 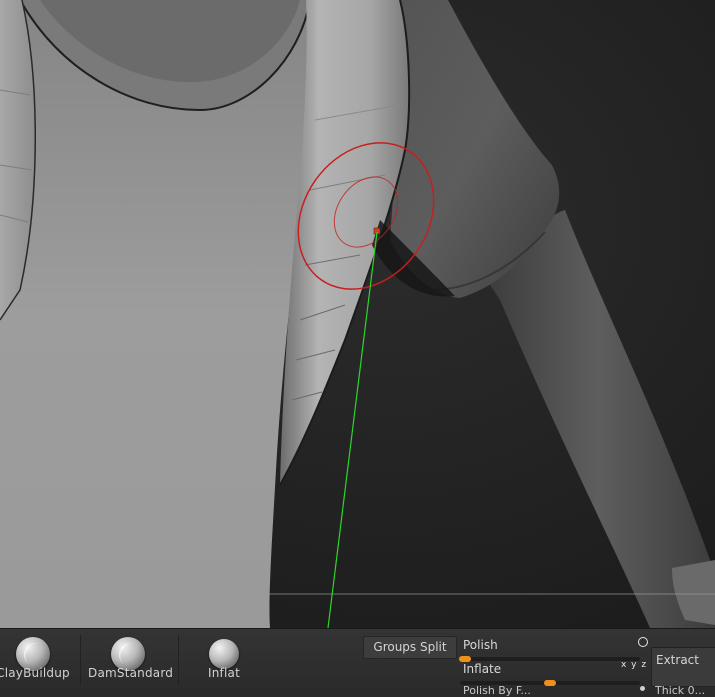 I want to click on brush-label: Inflat, so click(x=224, y=673).